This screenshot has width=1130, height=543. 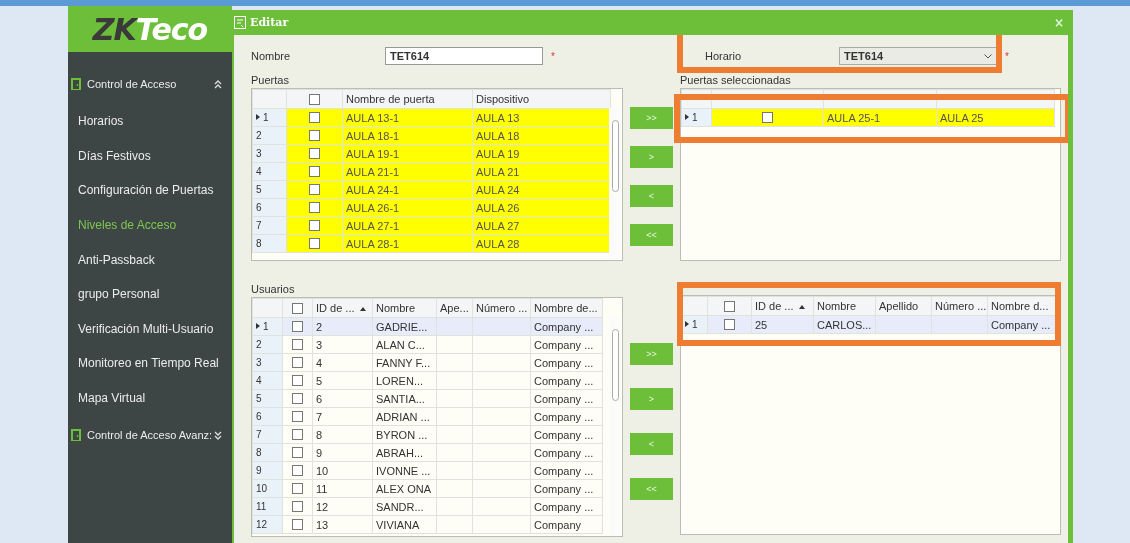 What do you see at coordinates (342, 524) in the screenshot?
I see `table-cell: 13` at bounding box center [342, 524].